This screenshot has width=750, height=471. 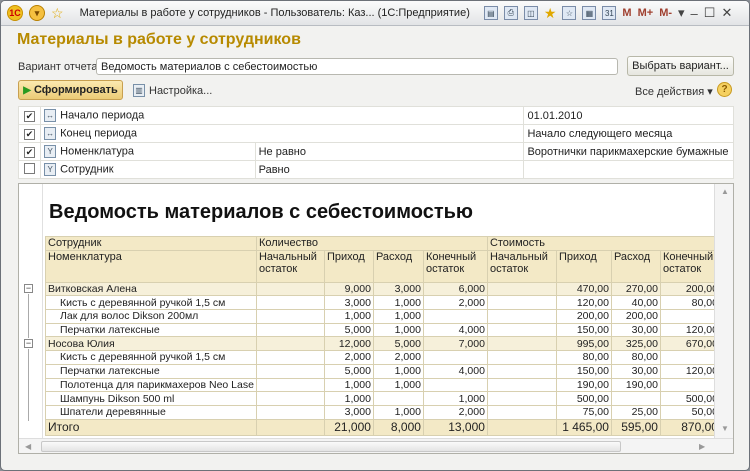 I want to click on vertical-scrollbar: ▲ ▼, so click(x=723, y=311).